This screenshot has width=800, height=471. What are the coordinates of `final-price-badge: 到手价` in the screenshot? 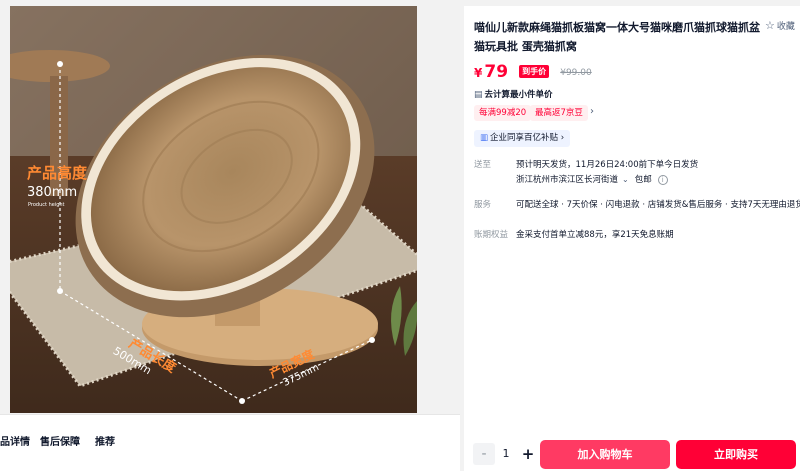 It's located at (534, 71).